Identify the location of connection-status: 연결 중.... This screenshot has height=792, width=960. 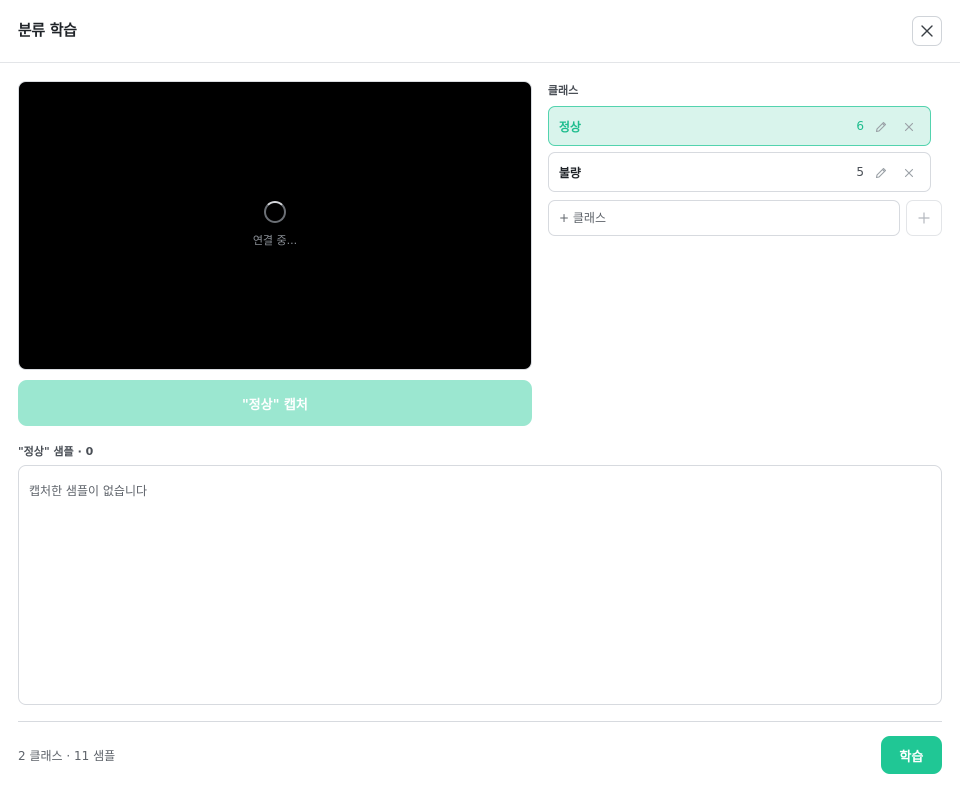
(275, 240).